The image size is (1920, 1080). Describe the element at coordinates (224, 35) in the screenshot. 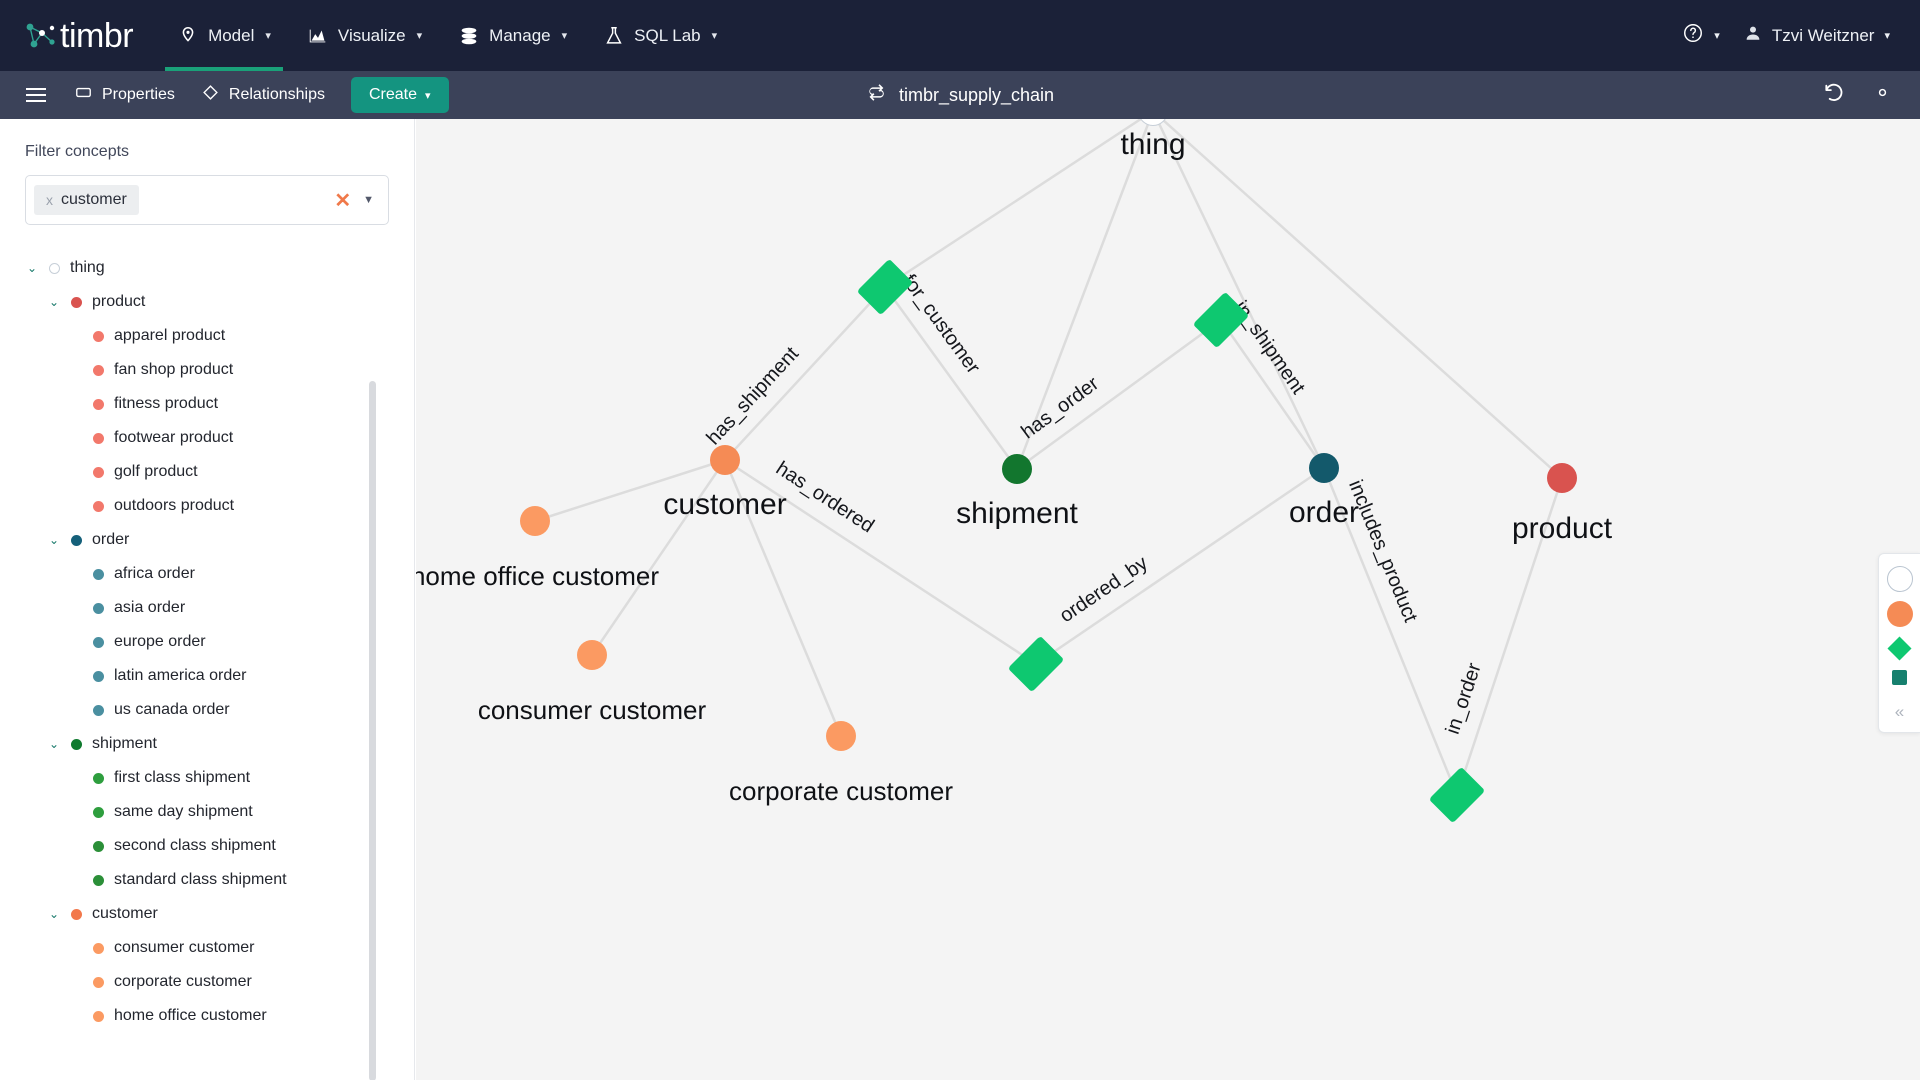

I see `nav-item-model: Model ▾` at that location.